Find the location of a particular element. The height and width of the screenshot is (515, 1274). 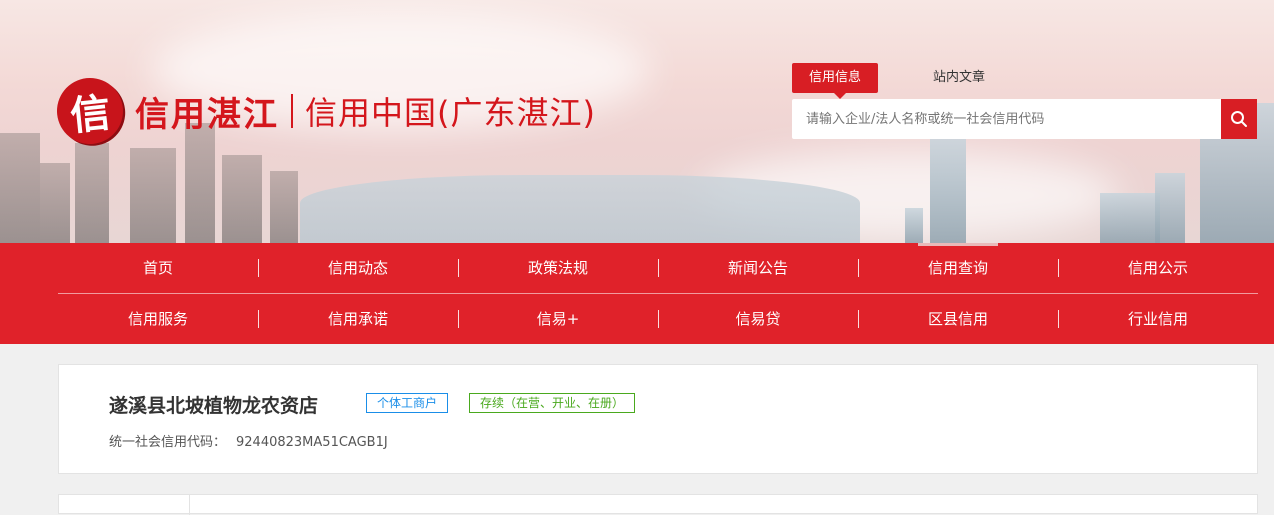

search-tab-credit-info: 信用信息 is located at coordinates (835, 81).